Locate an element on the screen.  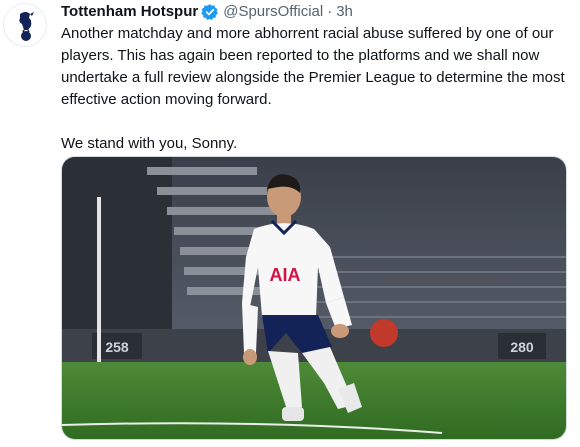
stand-sign-left: 258 is located at coordinates (117, 347).